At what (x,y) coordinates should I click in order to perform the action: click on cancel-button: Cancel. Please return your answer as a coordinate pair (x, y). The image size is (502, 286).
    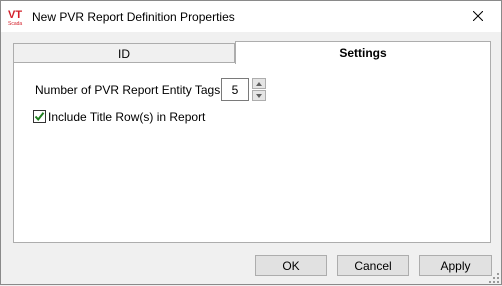
    Looking at the image, I should click on (373, 265).